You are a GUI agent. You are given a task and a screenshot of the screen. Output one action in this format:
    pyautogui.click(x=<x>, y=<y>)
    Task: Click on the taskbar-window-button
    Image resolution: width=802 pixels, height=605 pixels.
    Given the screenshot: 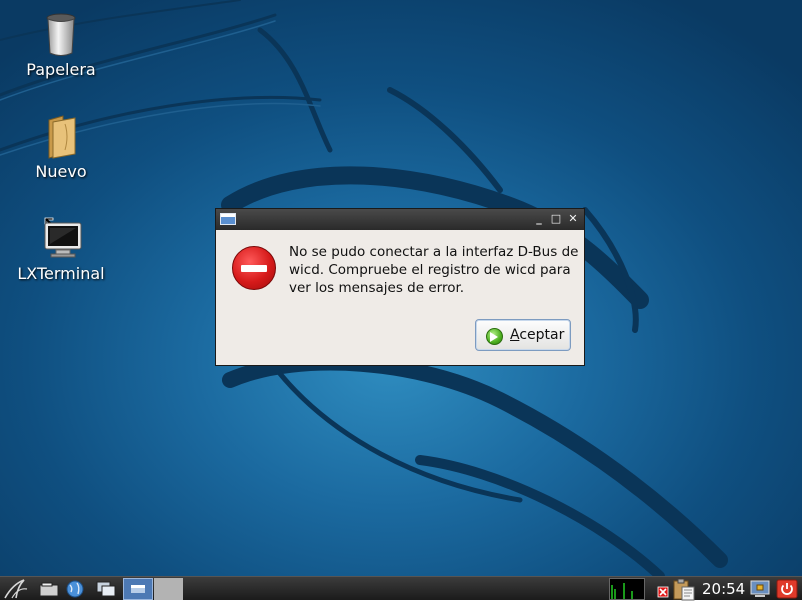 What is the action you would take?
    pyautogui.click(x=138, y=589)
    